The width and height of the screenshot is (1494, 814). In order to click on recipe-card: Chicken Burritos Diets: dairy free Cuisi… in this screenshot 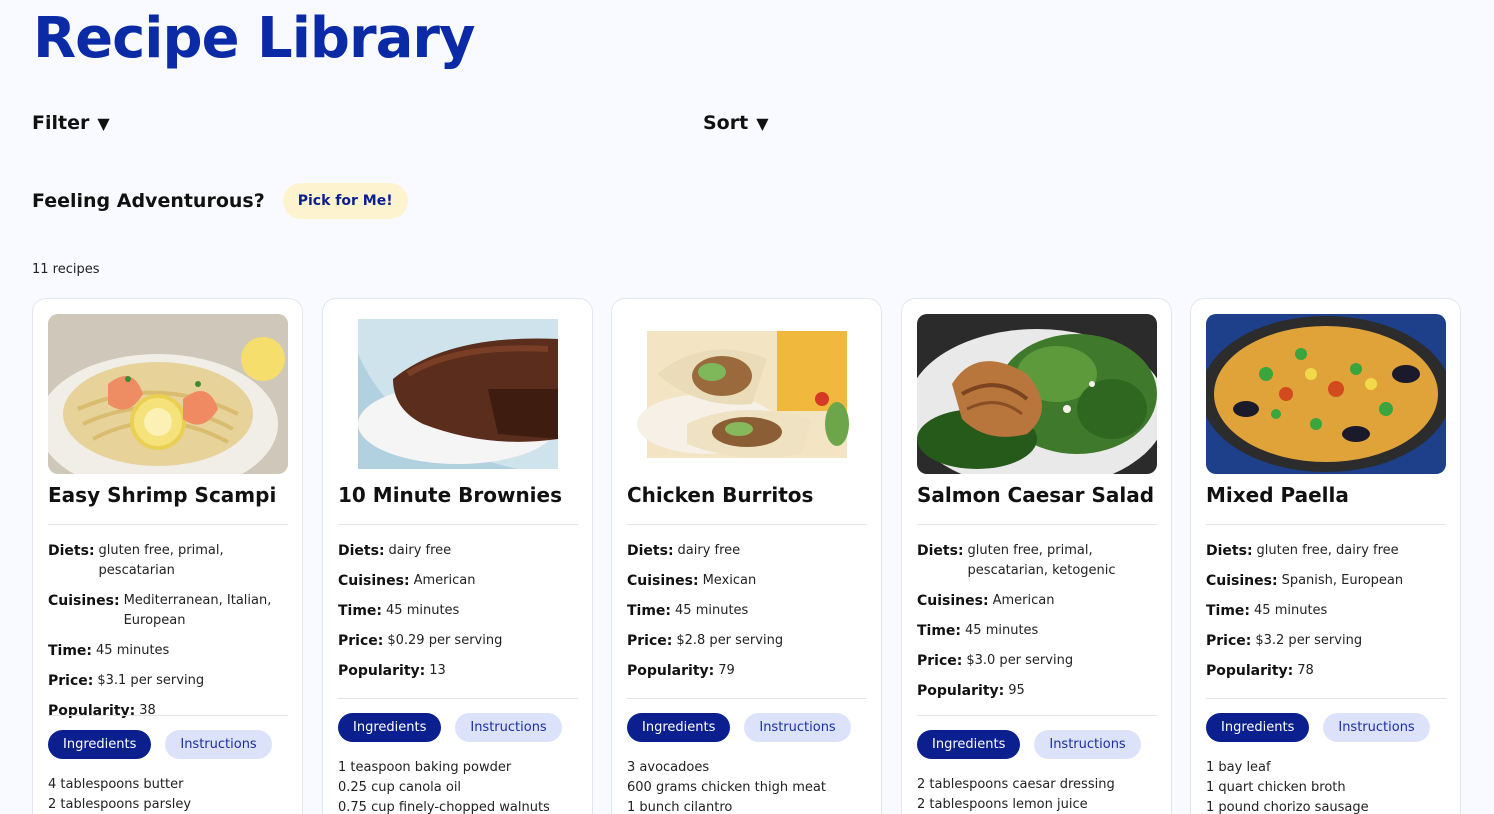, I will do `click(746, 556)`.